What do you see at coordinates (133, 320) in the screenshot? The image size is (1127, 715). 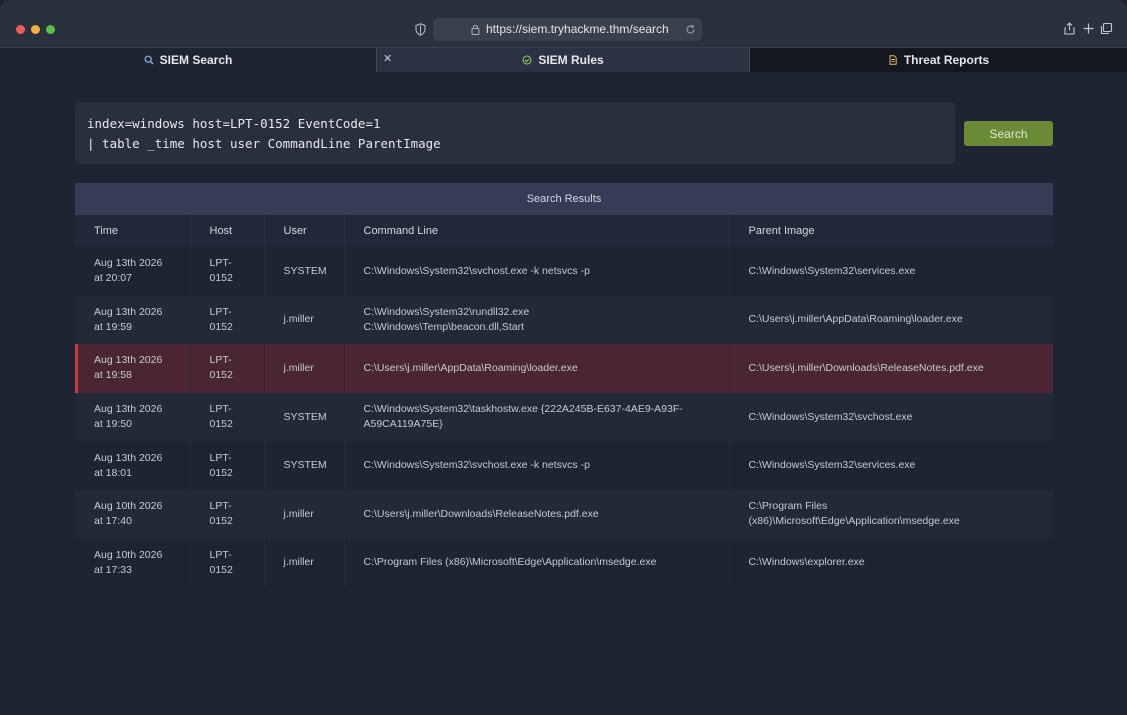 I see `time-cell: Aug 13th 2026 at 19:59` at bounding box center [133, 320].